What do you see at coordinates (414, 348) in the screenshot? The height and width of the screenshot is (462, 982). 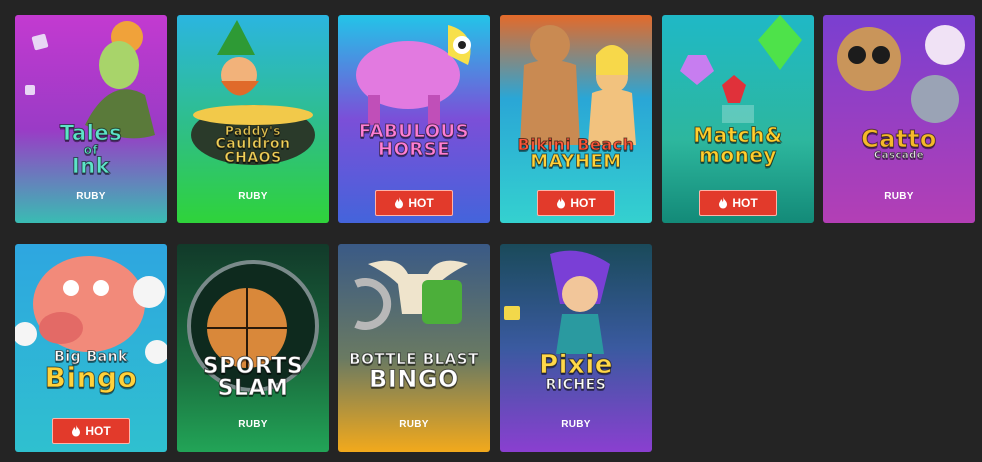 I see `game-tile-bottle-blast-bingo: BOTTLE BLAST BINGO RUBY` at bounding box center [414, 348].